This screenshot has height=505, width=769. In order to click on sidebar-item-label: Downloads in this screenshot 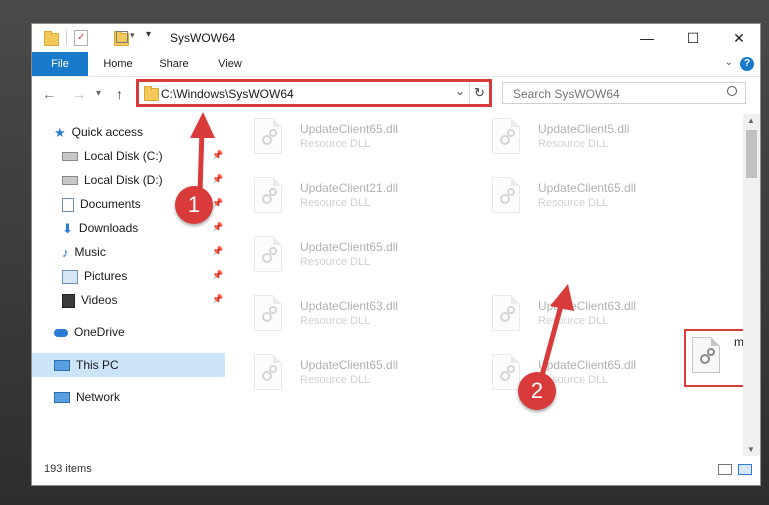, I will do `click(108, 228)`.